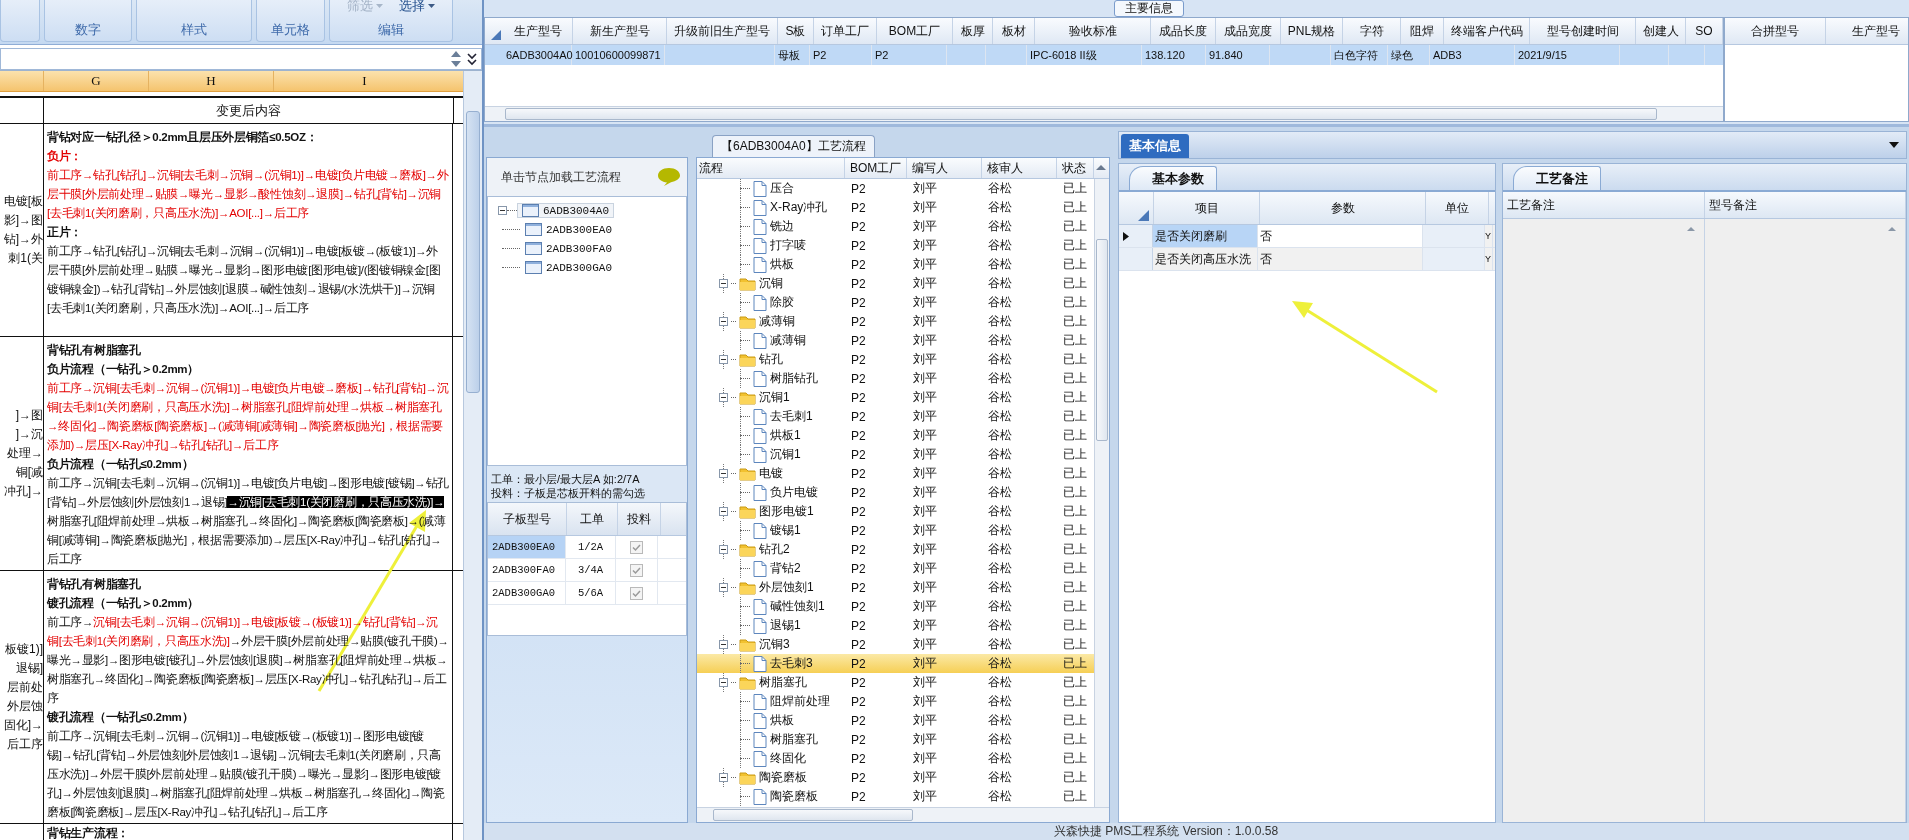  I want to click on tree-row: 烘板 P2 刘平 谷松 已上, so click(895, 720).